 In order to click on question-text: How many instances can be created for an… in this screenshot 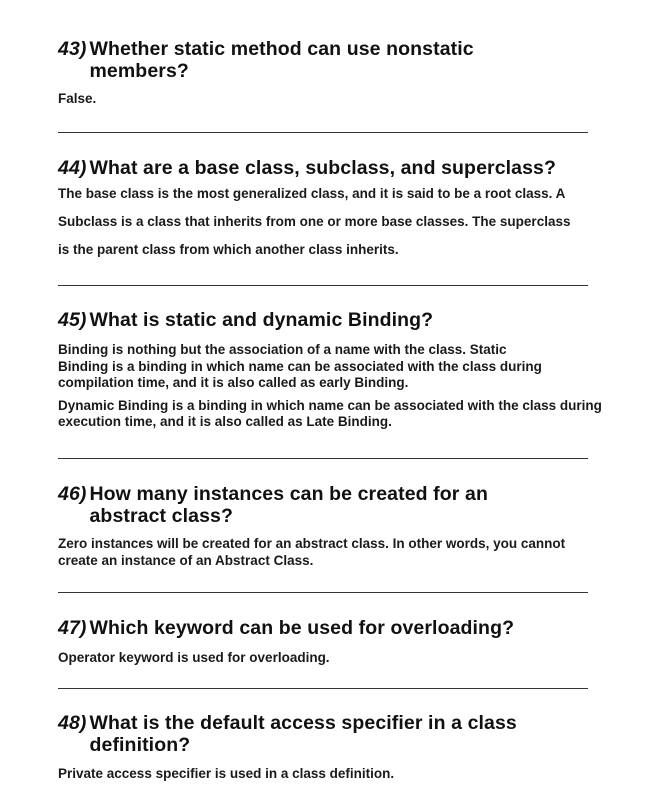, I will do `click(288, 505)`.